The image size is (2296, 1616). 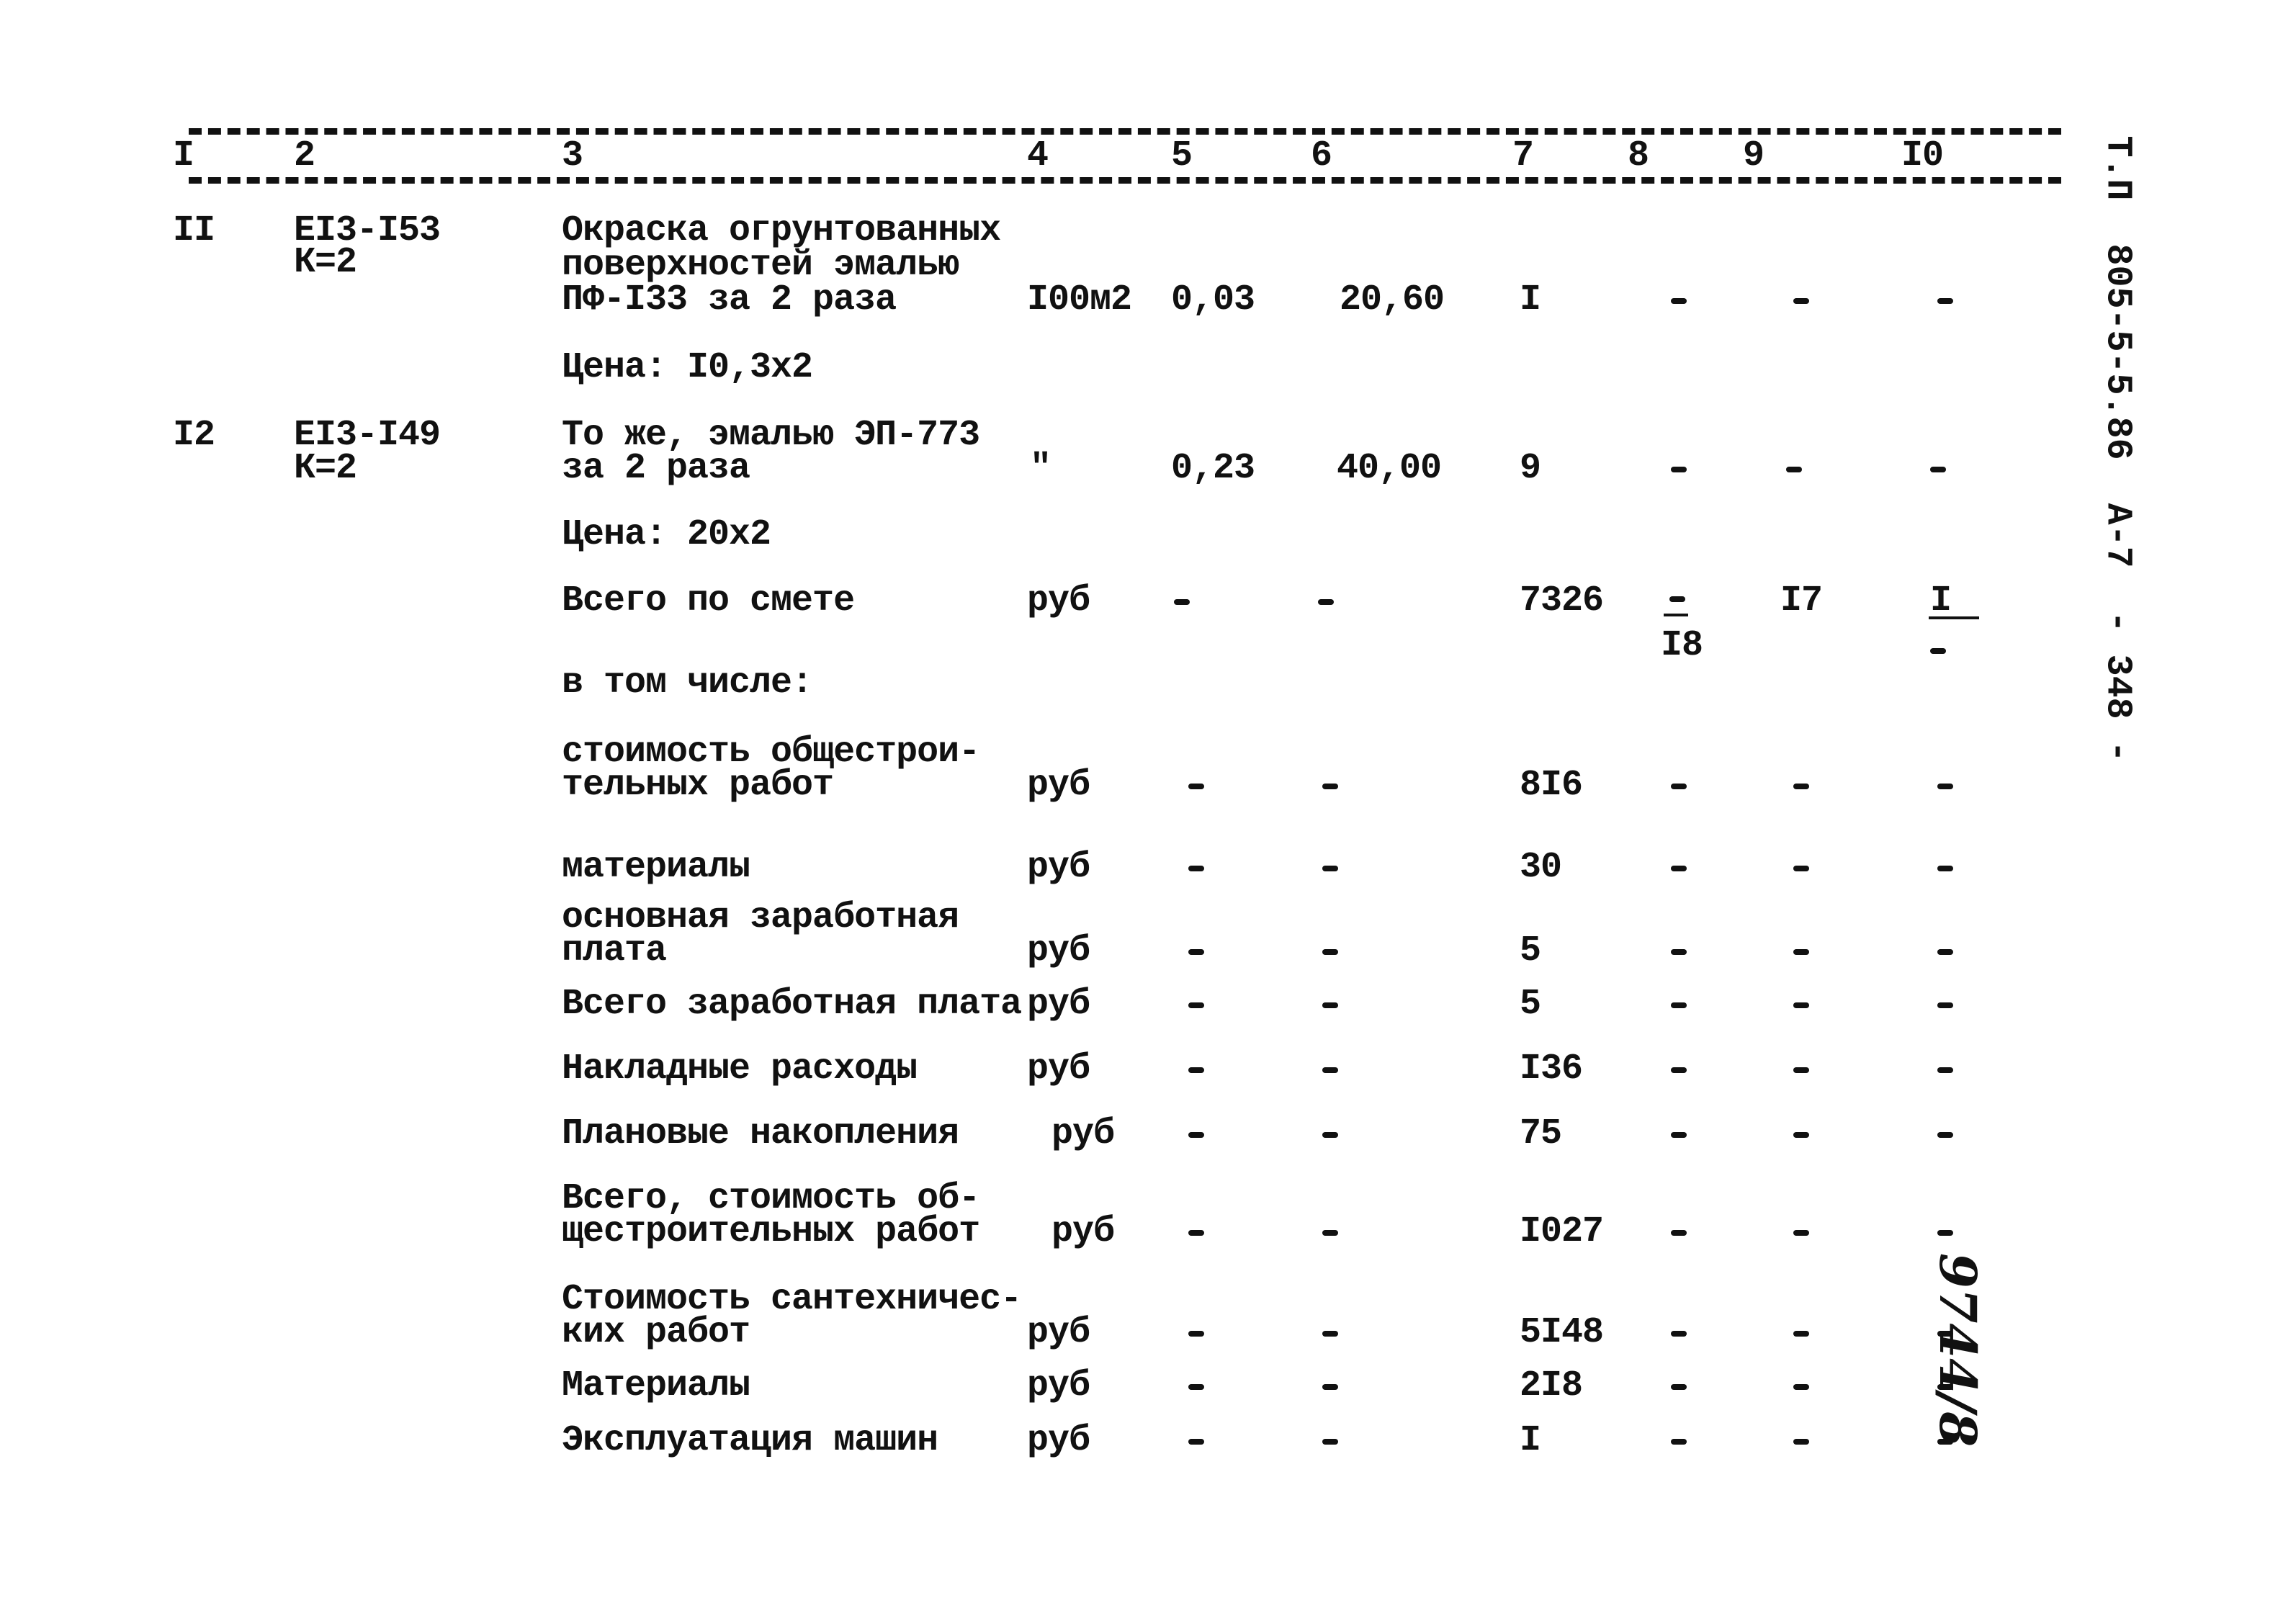 I want to click on total-col10-fraction-line, so click(x=1954, y=617).